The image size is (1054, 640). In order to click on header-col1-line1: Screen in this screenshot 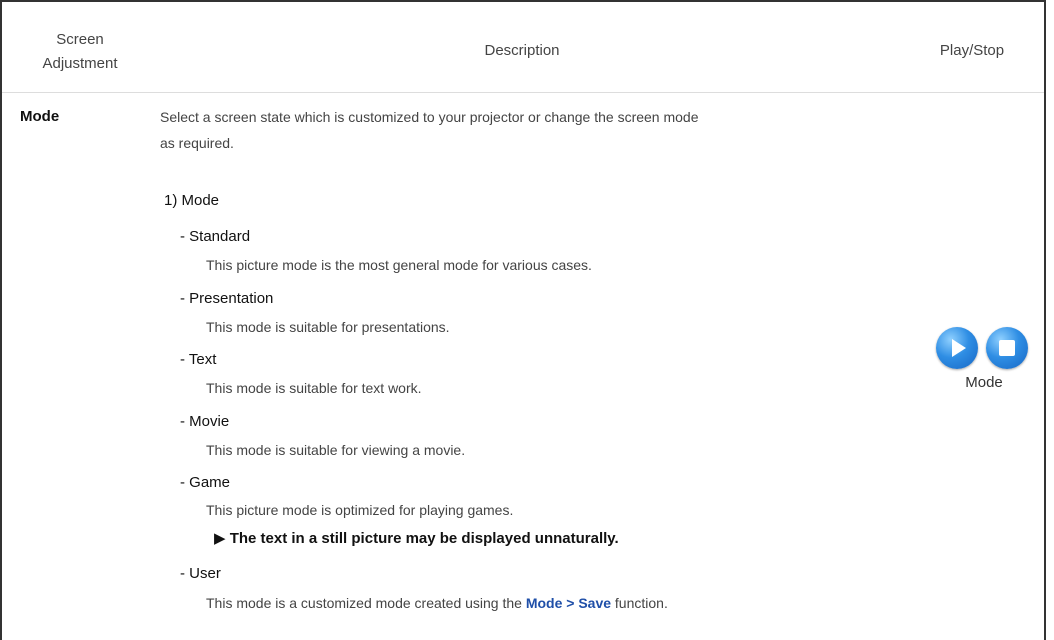, I will do `click(80, 39)`.